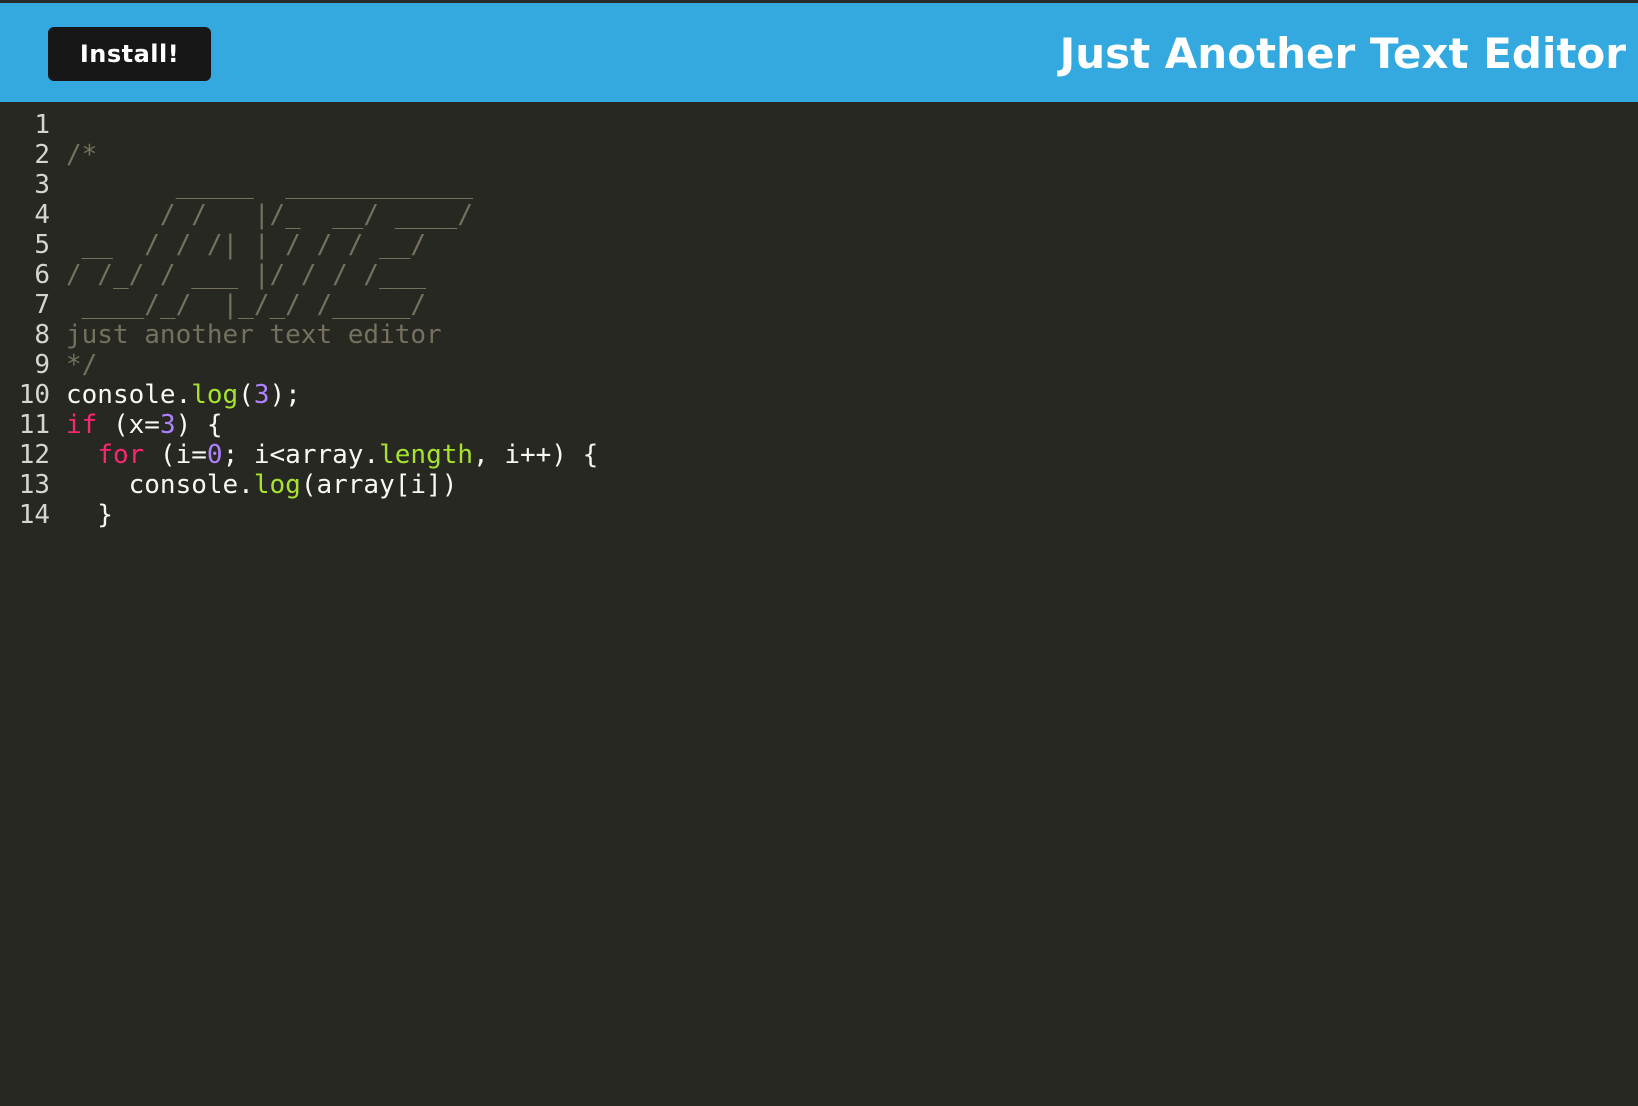  Describe the element at coordinates (42, 245) in the screenshot. I see `line-number: 5` at that location.